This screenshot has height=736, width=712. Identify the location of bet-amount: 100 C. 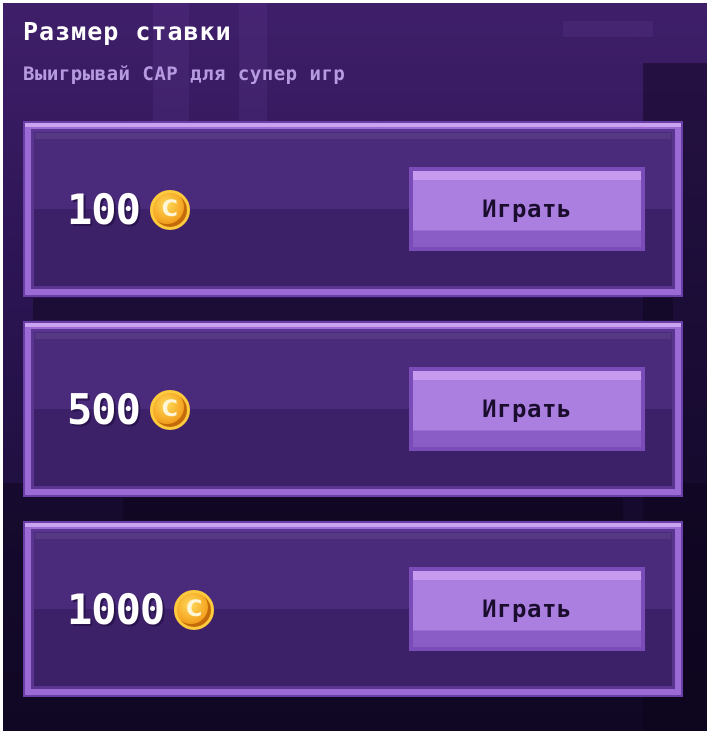
(128, 209).